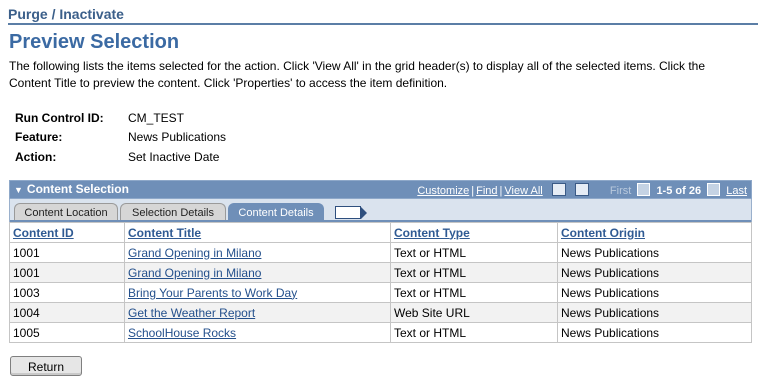 The height and width of the screenshot is (385, 766). Describe the element at coordinates (679, 191) in the screenshot. I see `row-range: 1-5 of 26` at that location.